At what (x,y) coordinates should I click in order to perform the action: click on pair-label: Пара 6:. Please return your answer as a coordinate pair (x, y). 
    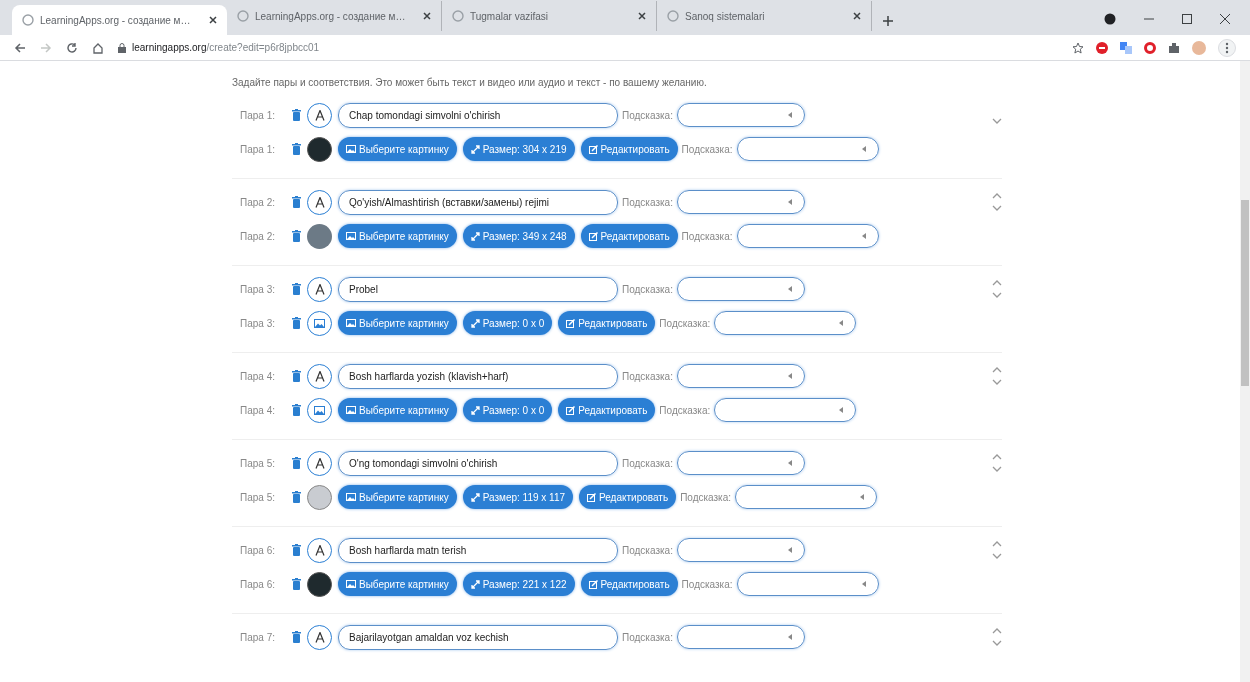
    Looking at the image, I should click on (258, 550).